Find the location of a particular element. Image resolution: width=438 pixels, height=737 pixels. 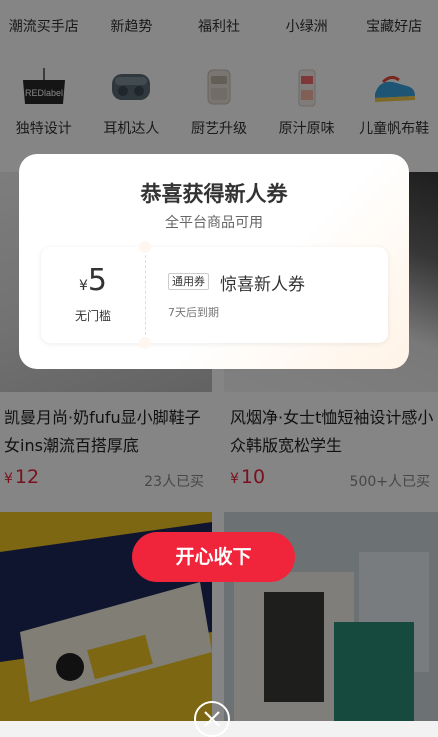

coupon-card: ¥5 无门槛 通用券 惊喜新人券 7天后到期 is located at coordinates (214, 295).